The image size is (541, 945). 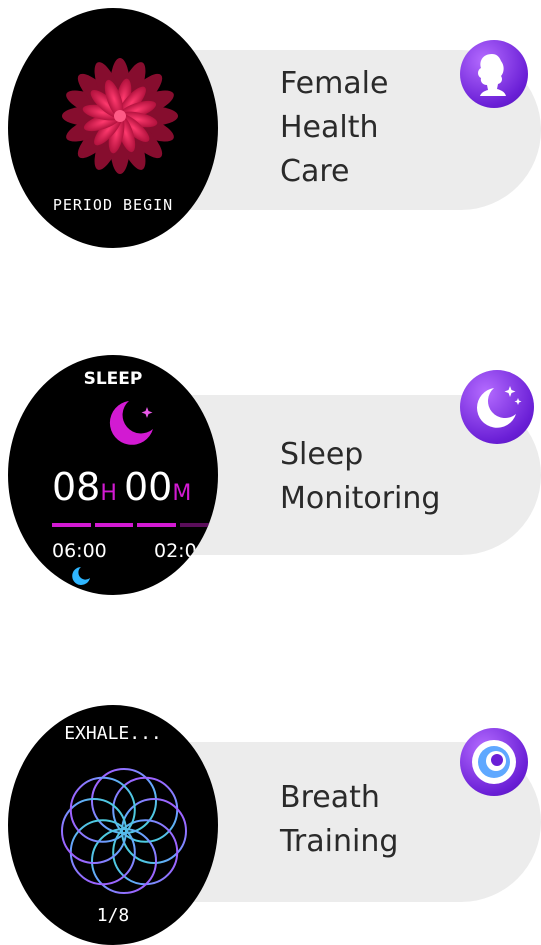 I want to click on sleep-start-time: 06:00, so click(x=79, y=551).